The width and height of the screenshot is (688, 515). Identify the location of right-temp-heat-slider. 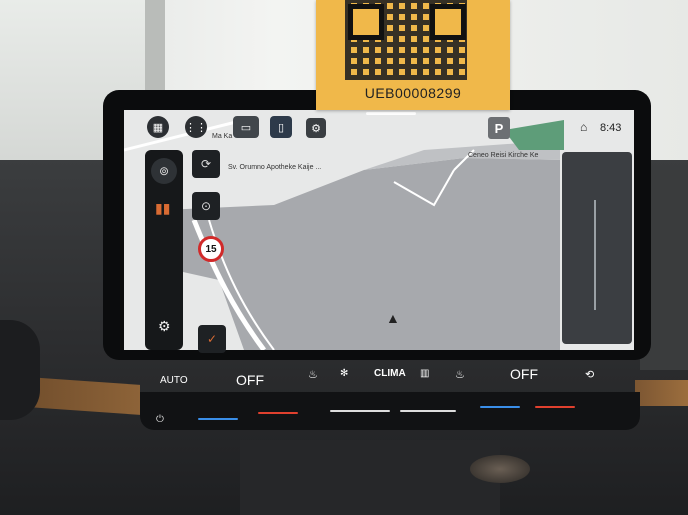
(555, 407).